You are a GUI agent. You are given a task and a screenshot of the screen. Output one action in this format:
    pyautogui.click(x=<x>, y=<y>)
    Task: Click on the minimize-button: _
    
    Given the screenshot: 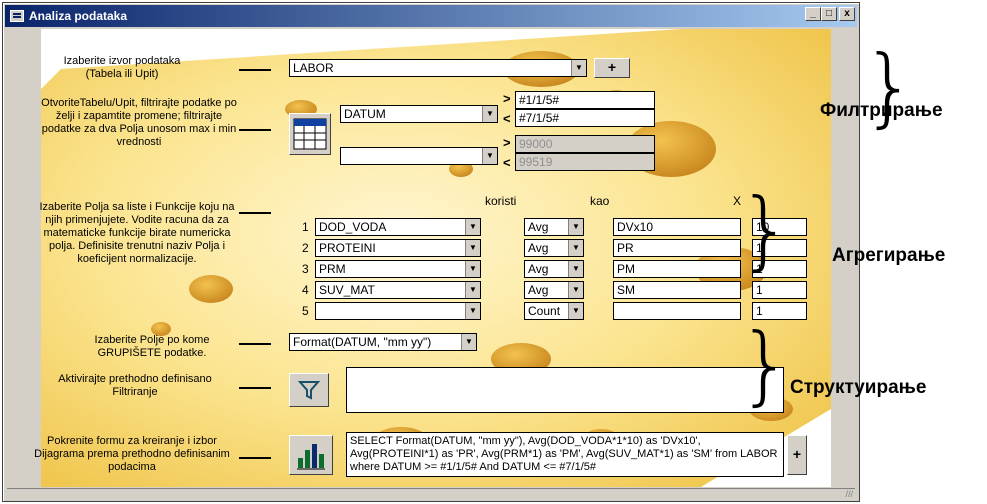 What is the action you would take?
    pyautogui.click(x=813, y=14)
    